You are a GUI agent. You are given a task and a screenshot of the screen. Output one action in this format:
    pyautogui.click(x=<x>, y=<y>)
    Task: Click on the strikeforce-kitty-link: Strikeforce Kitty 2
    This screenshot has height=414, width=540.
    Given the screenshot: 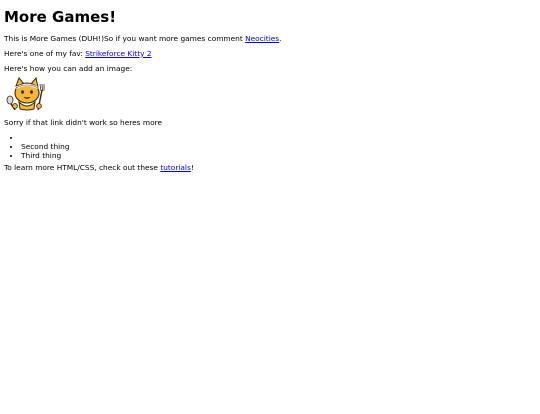 What is the action you would take?
    pyautogui.click(x=118, y=53)
    